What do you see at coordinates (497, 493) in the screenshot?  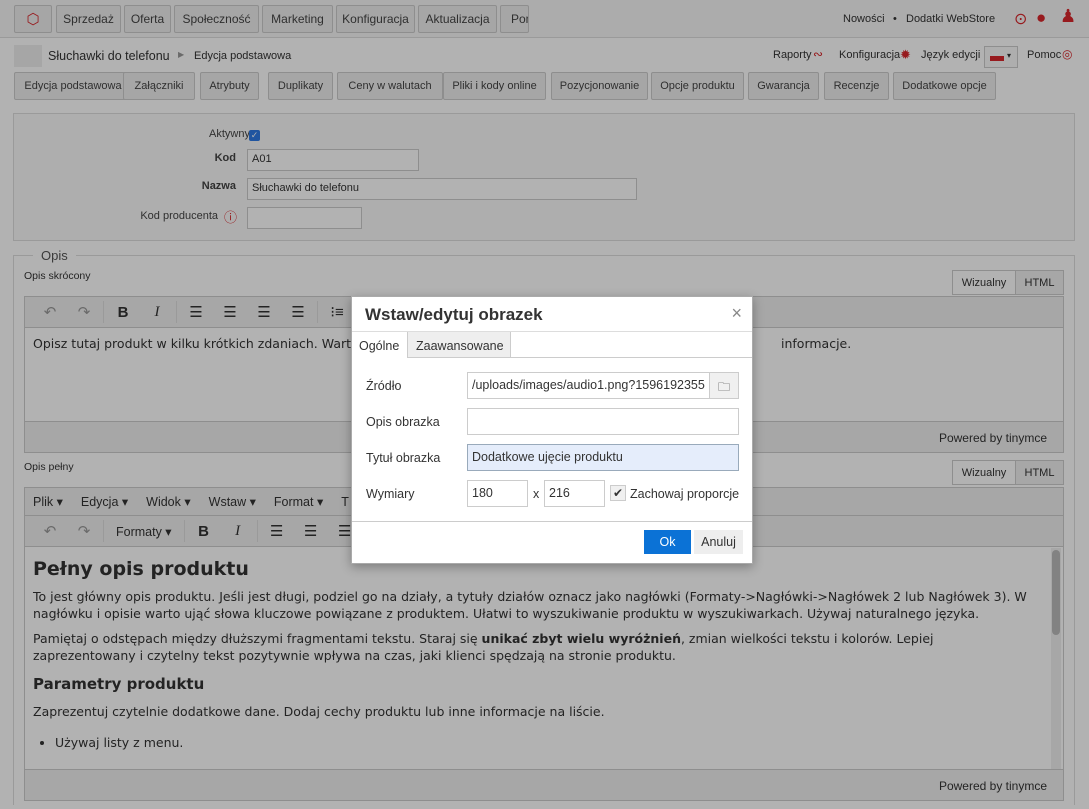 I see `width-input: 180` at bounding box center [497, 493].